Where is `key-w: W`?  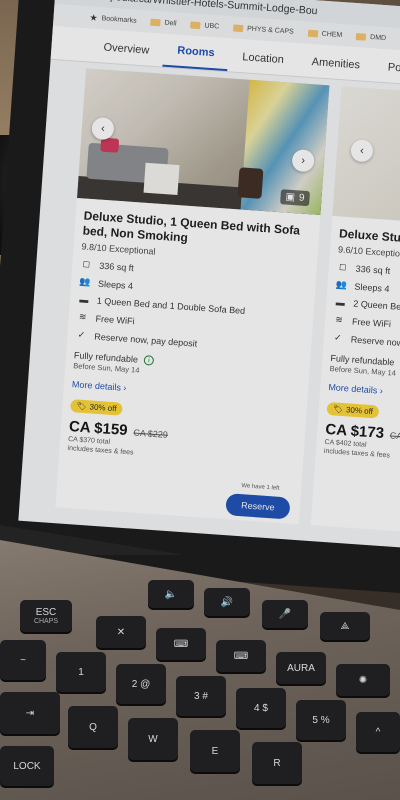
key-w: W is located at coordinates (153, 739).